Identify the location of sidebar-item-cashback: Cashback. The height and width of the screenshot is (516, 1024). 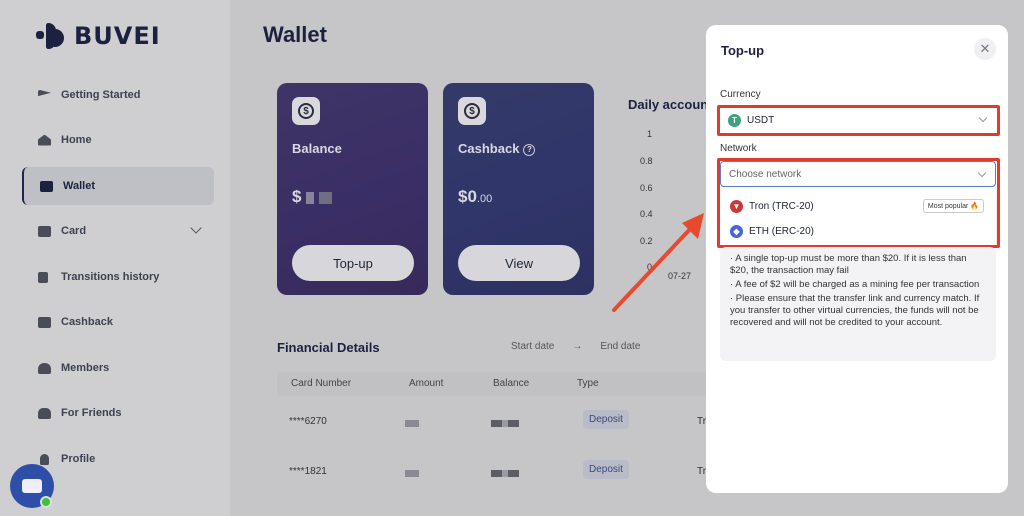
(118, 322).